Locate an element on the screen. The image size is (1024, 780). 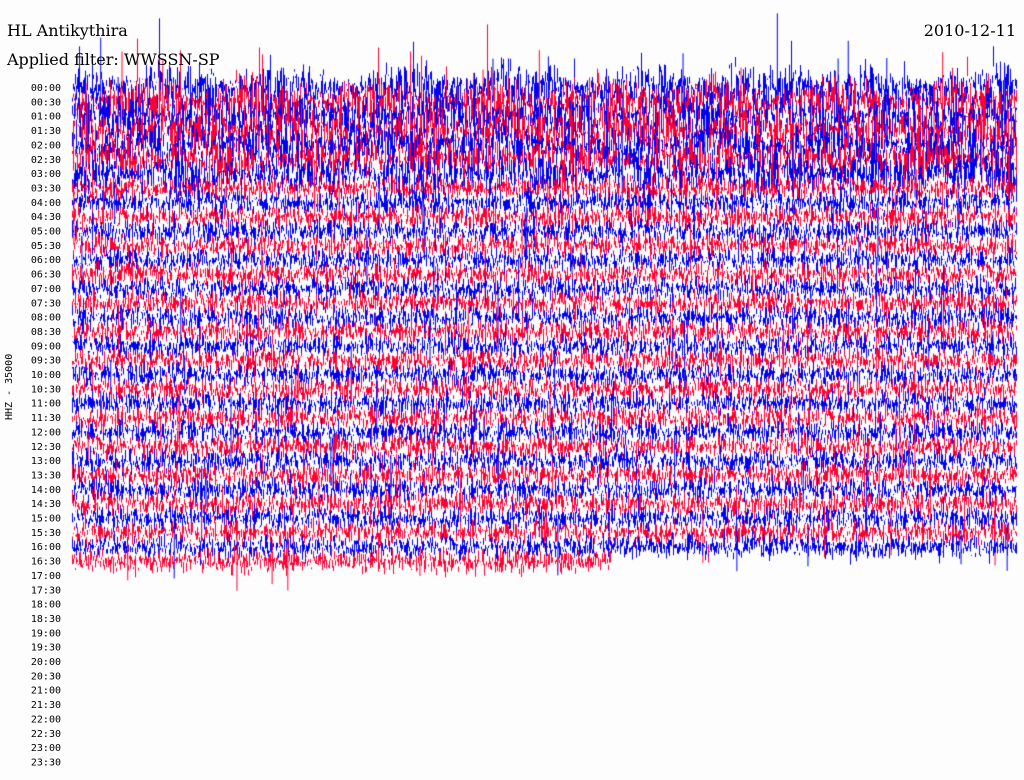
channel-axis-label: HHZ - 35000 is located at coordinates (9, 386).